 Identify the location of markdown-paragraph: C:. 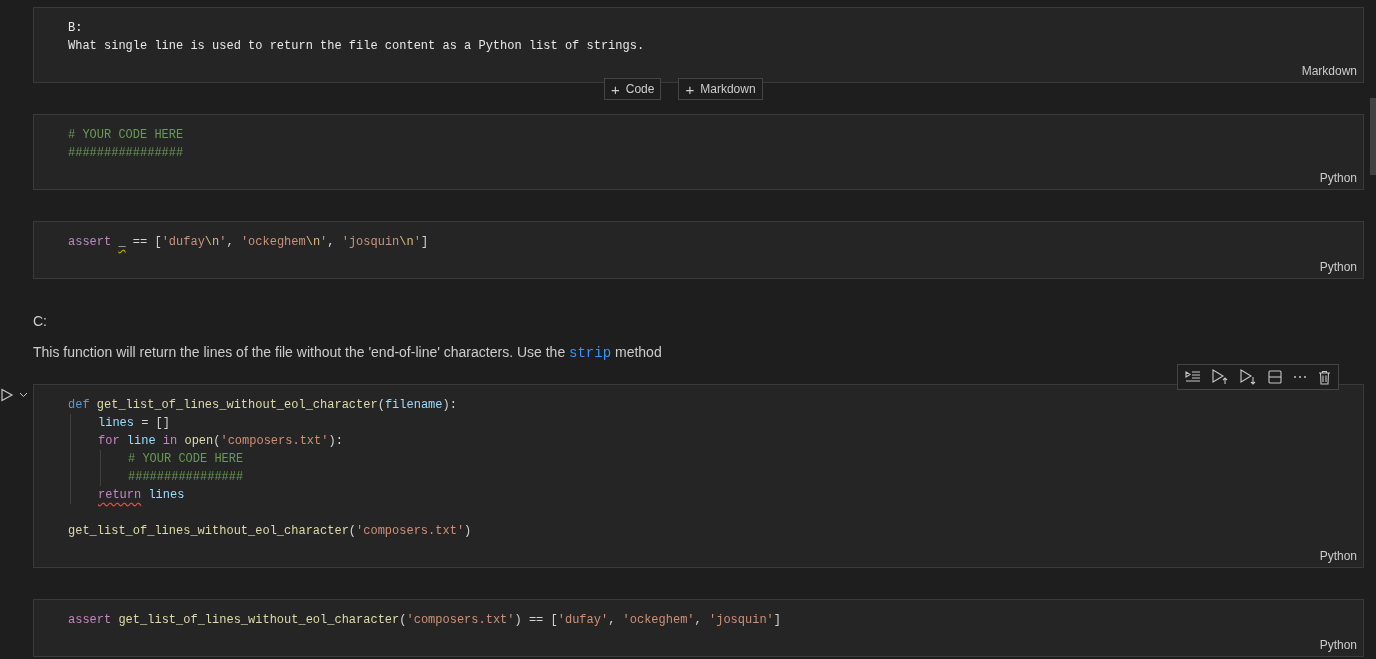
(40, 321).